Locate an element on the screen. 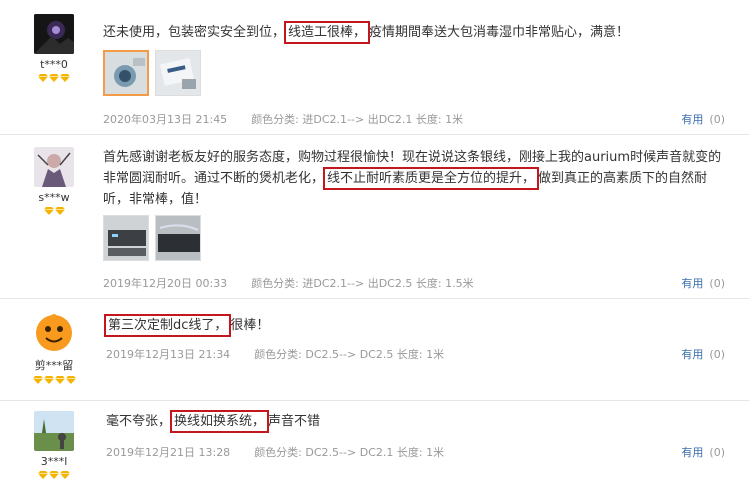 The width and height of the screenshot is (749, 500). review-text-part: 疫情期間奉送大包消毒湿巾非常贴心，满意！ is located at coordinates (499, 32).